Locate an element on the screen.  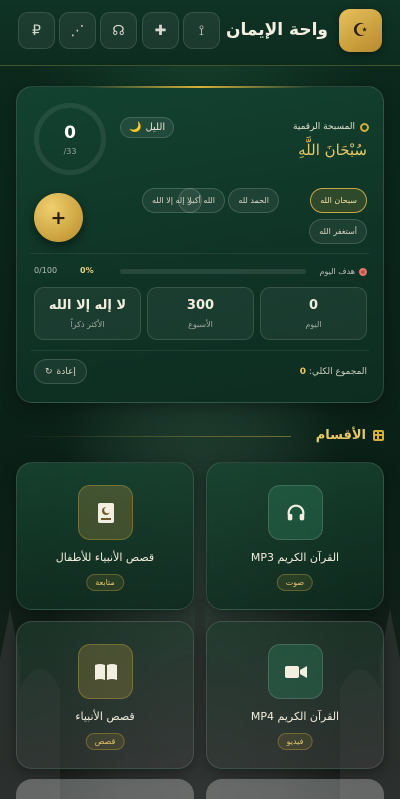
tile-title: قصص الأنبياء للأطفال is located at coordinates (105, 557).